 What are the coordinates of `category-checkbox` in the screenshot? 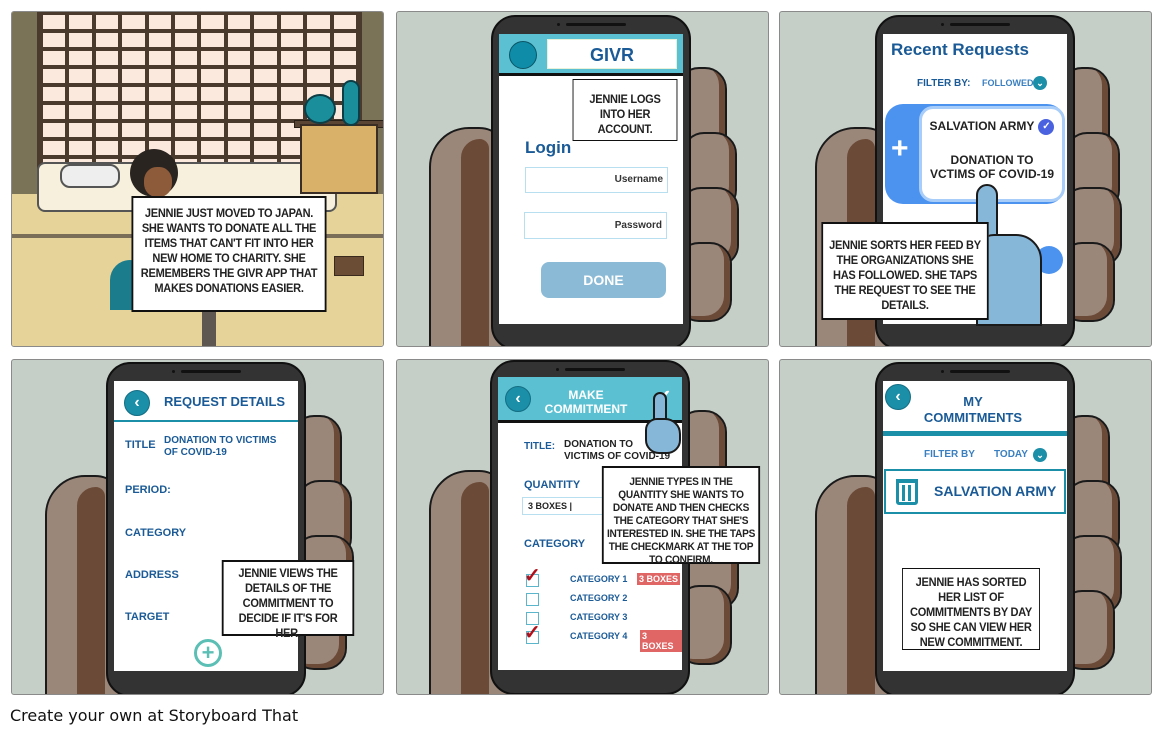 It's located at (532, 599).